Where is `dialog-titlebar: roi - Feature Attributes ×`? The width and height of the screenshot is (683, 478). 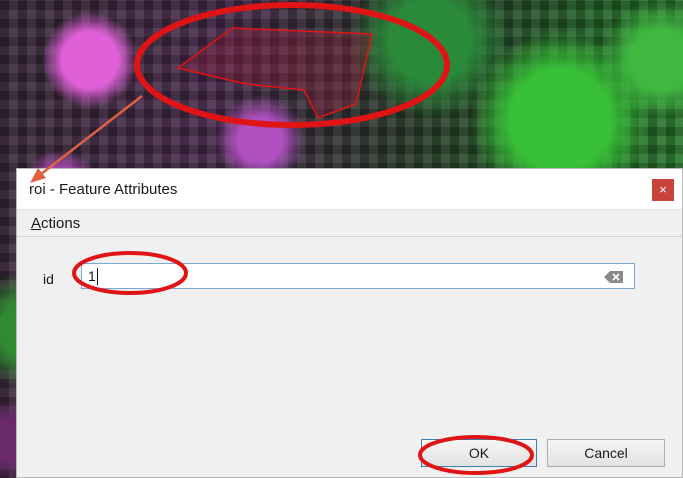 dialog-titlebar: roi - Feature Attributes × is located at coordinates (349, 189).